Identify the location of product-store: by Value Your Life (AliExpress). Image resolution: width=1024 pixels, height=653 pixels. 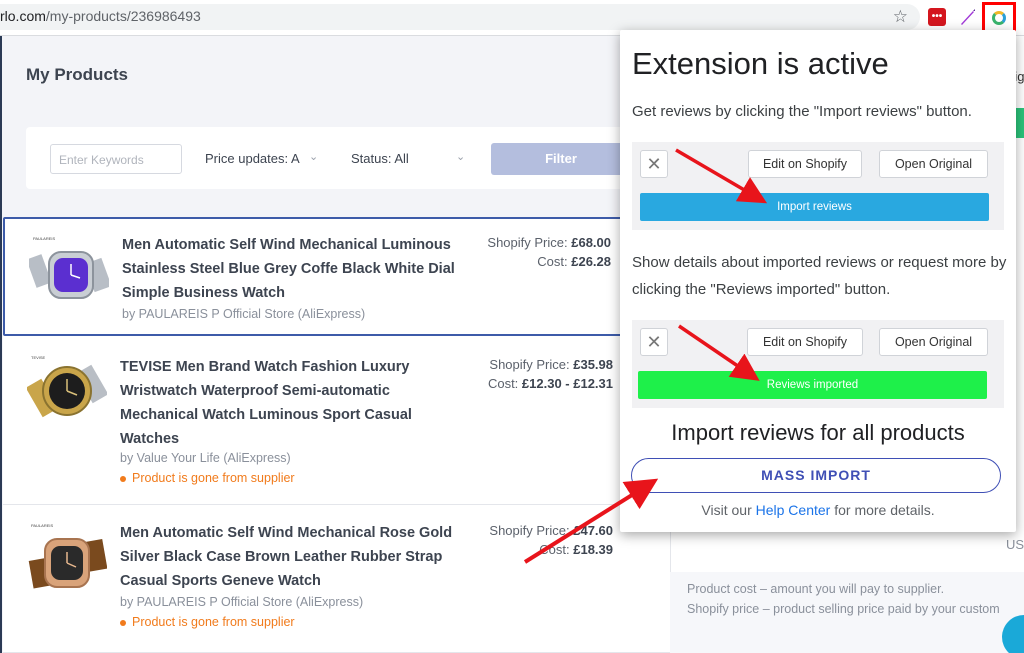
(205, 458).